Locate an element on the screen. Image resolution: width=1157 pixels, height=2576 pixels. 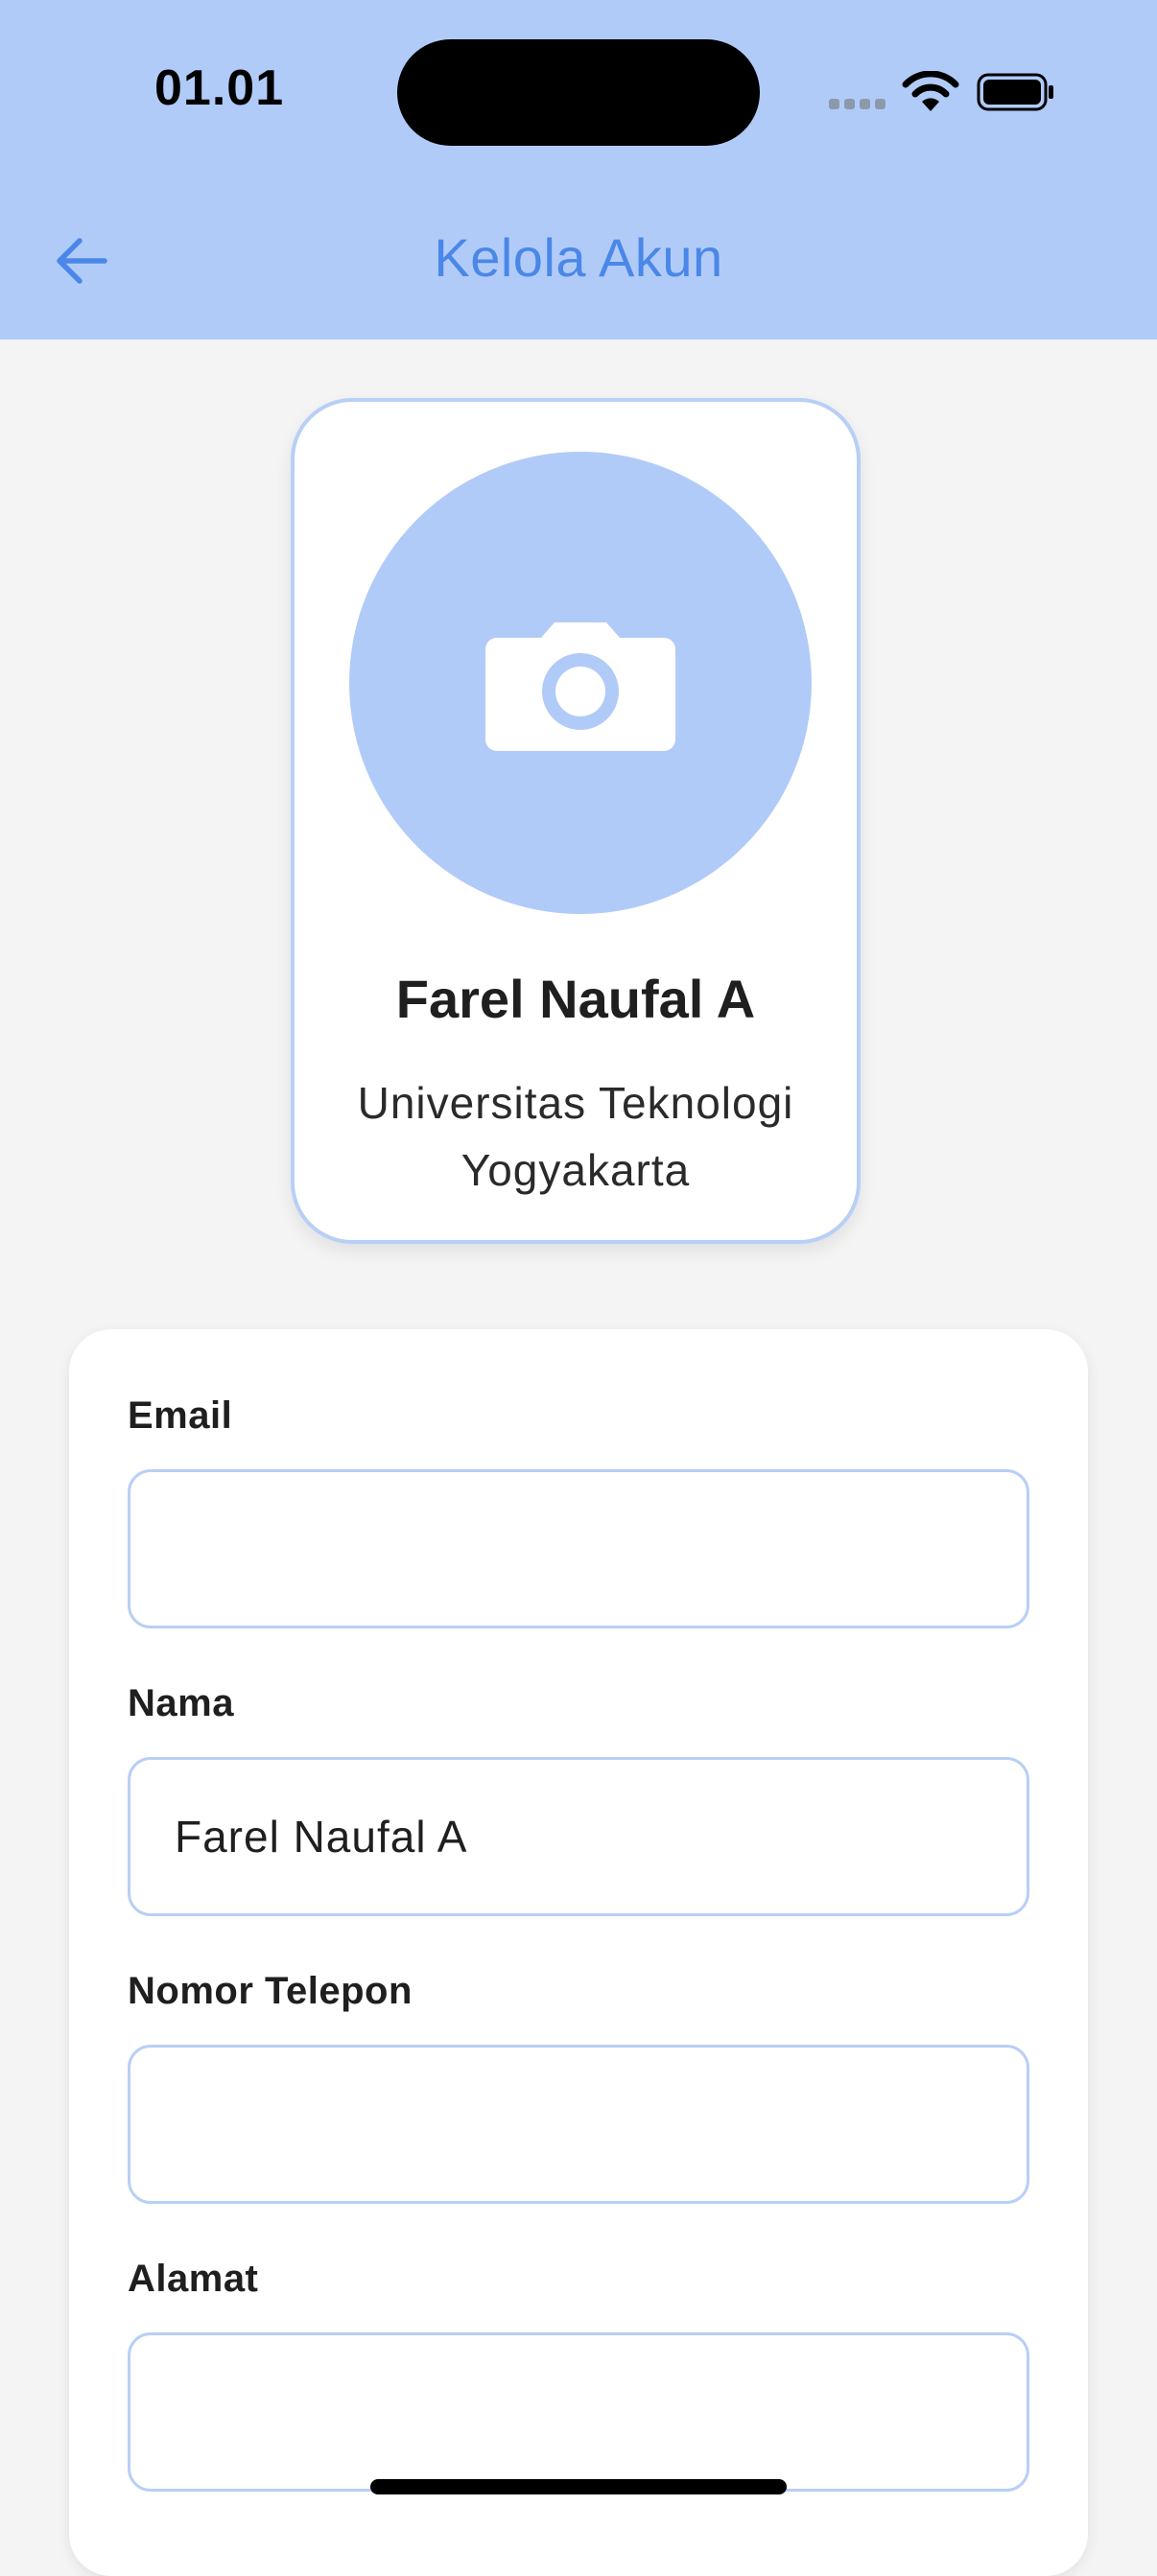
cellular-signal-icon is located at coordinates (857, 104).